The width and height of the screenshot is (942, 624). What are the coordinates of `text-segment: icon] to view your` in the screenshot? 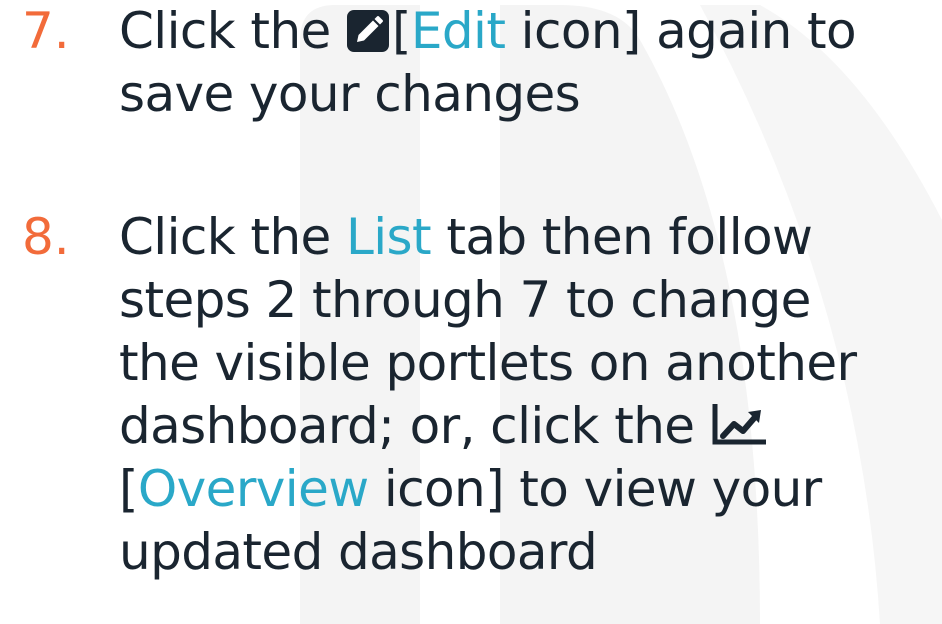 It's located at (602, 489).